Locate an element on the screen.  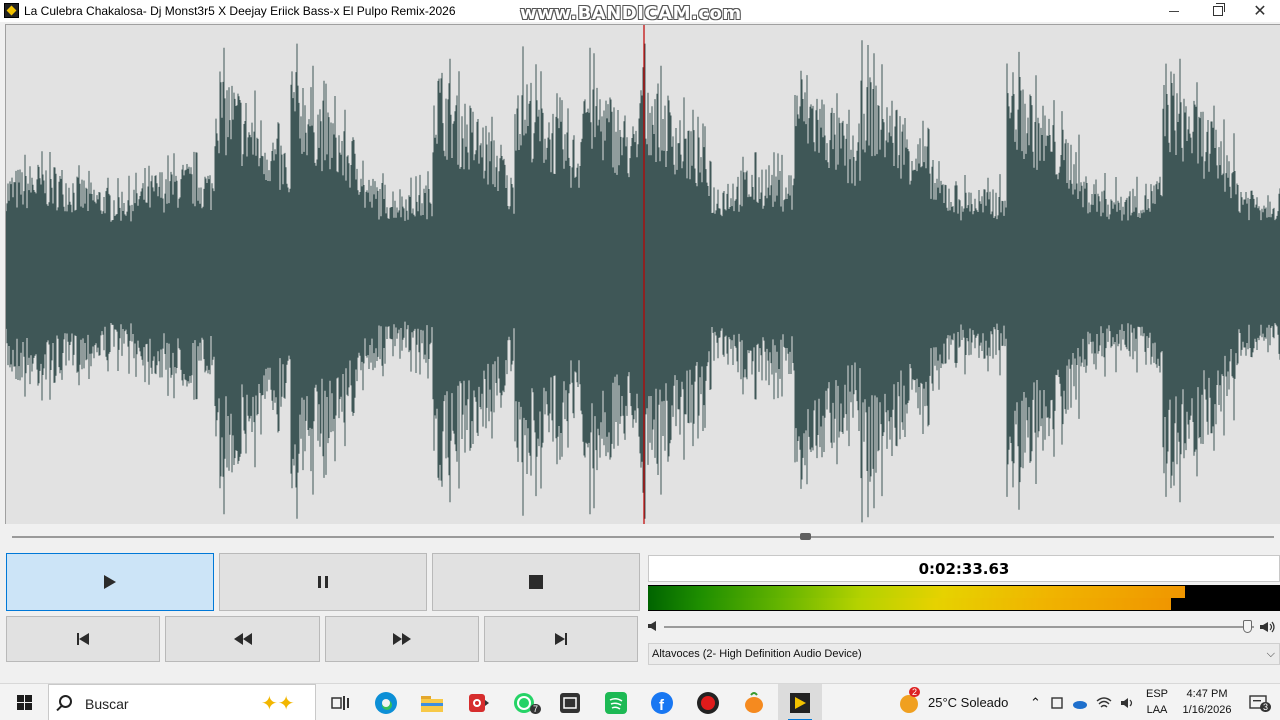
search-icon is located at coordinates (65, 701).